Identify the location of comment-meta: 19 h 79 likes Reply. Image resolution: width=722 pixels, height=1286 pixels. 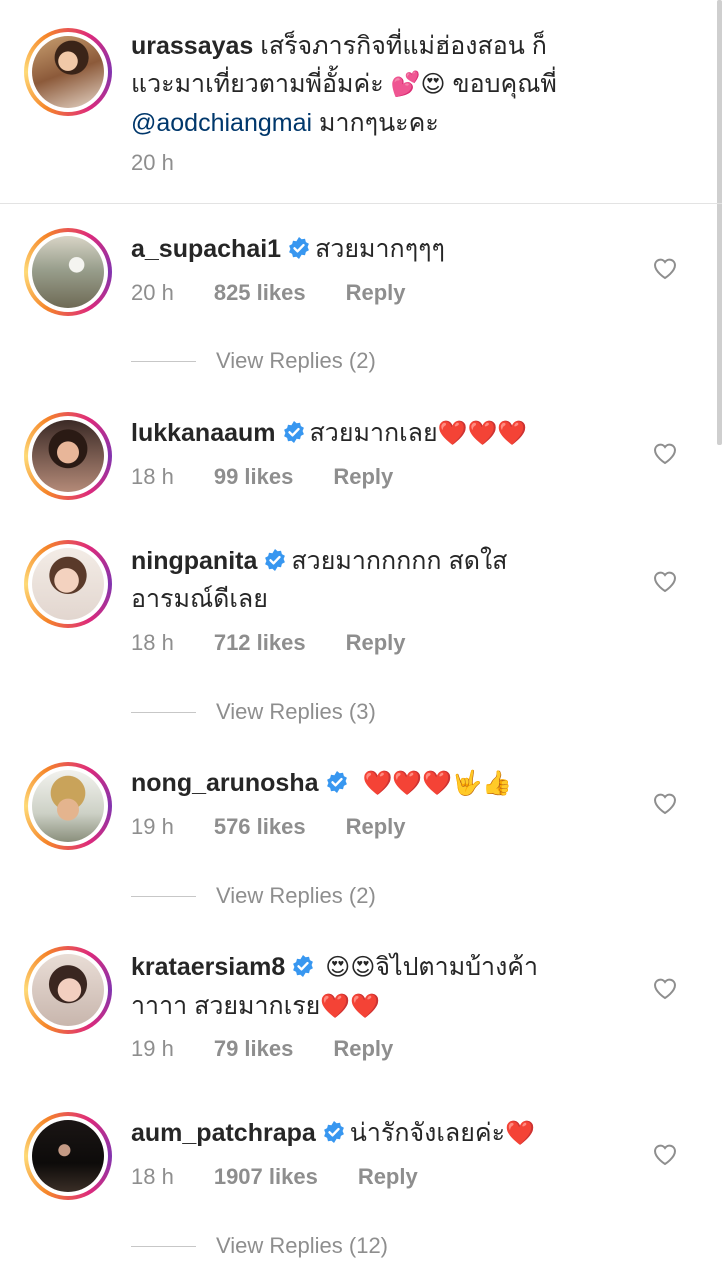
(262, 1049).